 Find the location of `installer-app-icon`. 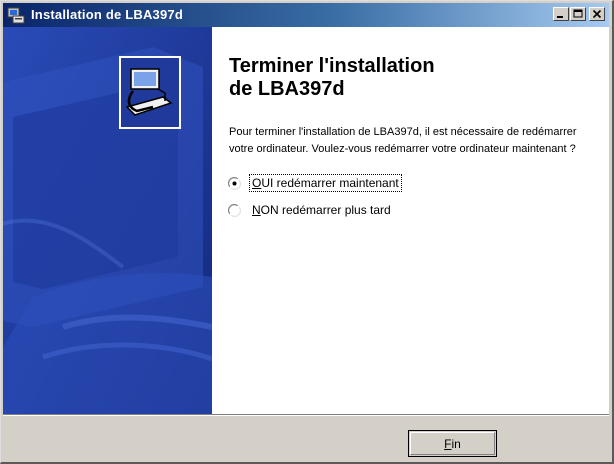

installer-app-icon is located at coordinates (16, 15).